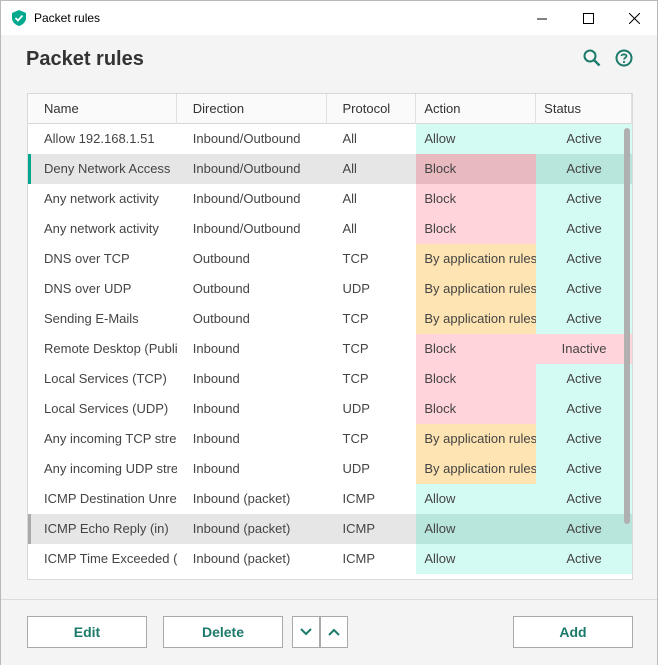  Describe the element at coordinates (102, 109) in the screenshot. I see `column-header-name: Name` at that location.